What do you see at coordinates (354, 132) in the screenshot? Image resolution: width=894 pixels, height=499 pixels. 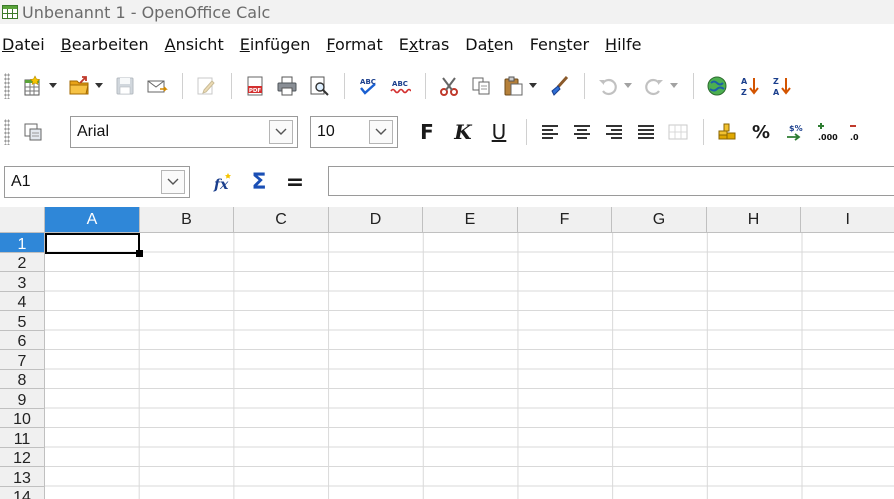 I see `font-size-combobox: 10` at bounding box center [354, 132].